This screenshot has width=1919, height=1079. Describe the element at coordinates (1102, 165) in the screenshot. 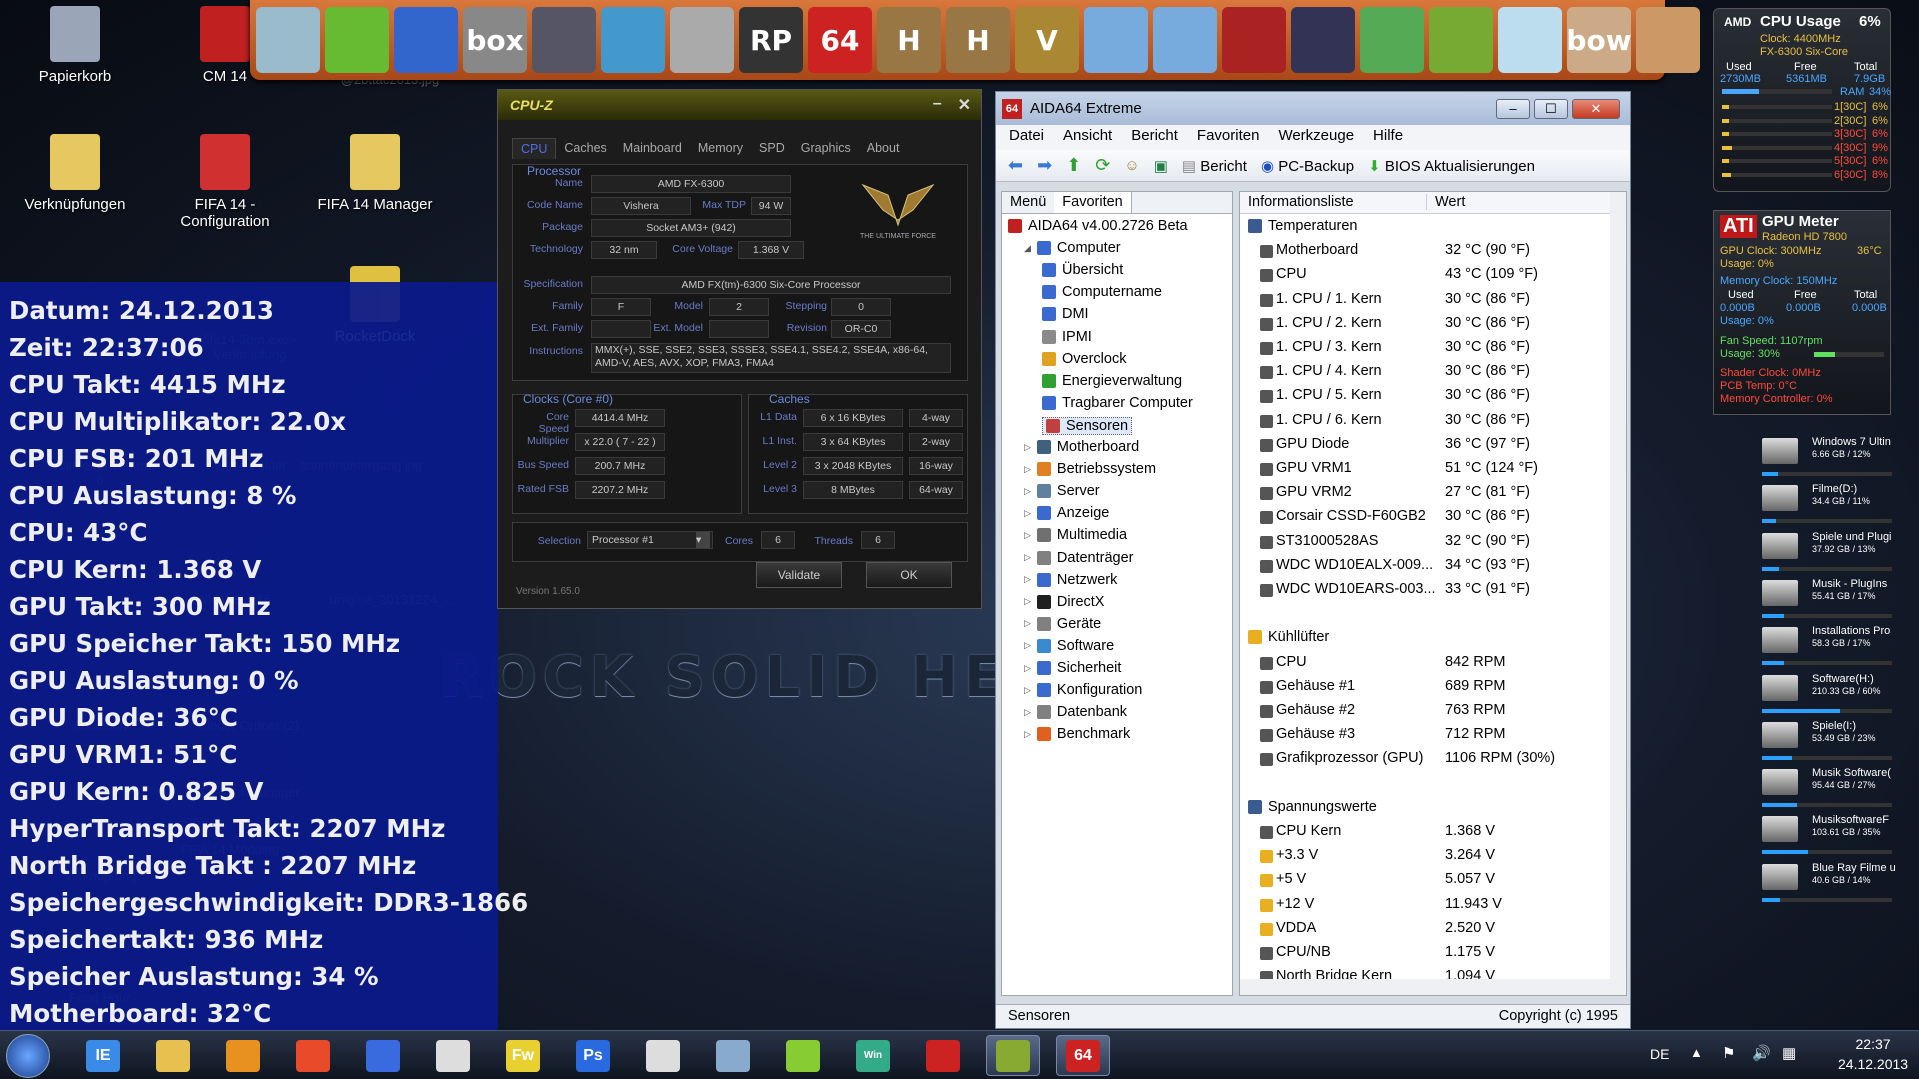

I see `refresh-icon: ⟳` at that location.